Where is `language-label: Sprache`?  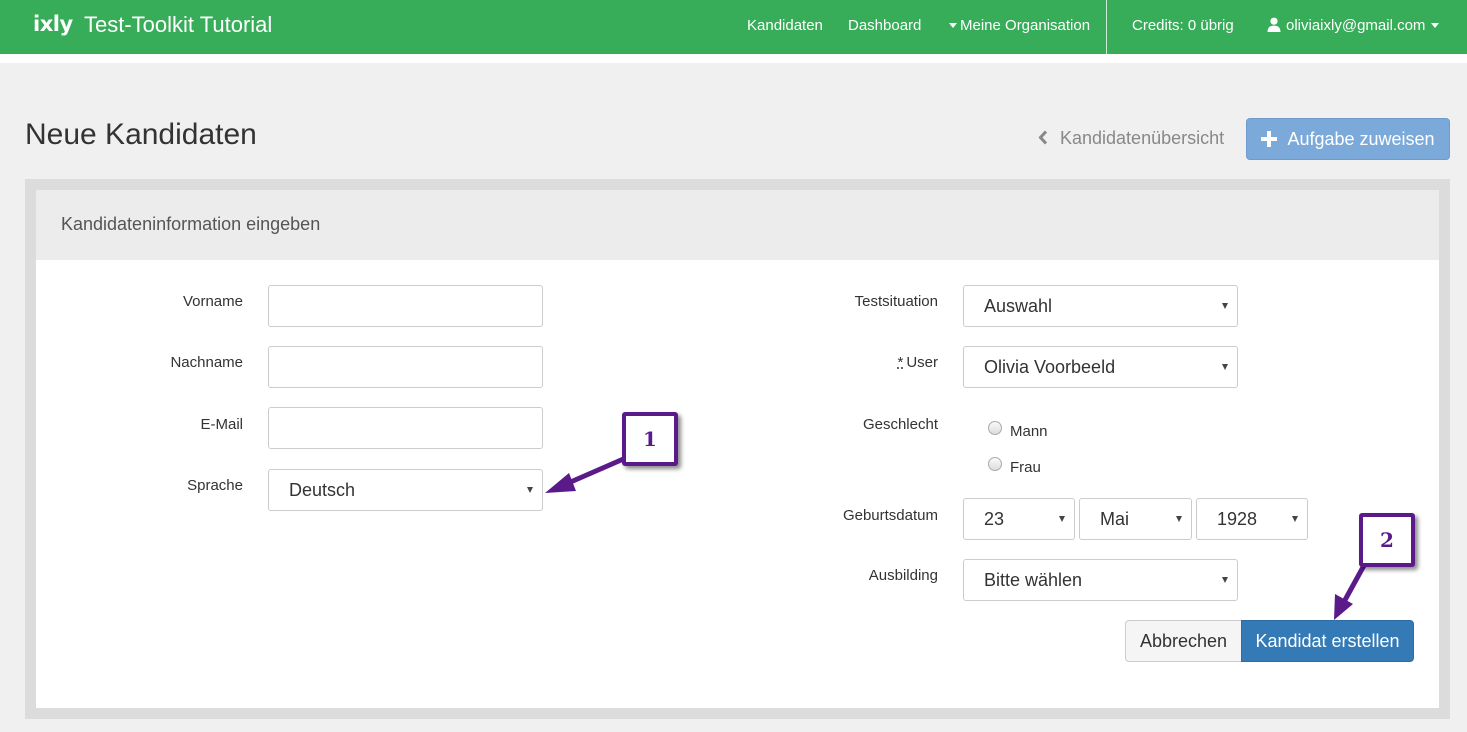
language-label: Sprache is located at coordinates (215, 485).